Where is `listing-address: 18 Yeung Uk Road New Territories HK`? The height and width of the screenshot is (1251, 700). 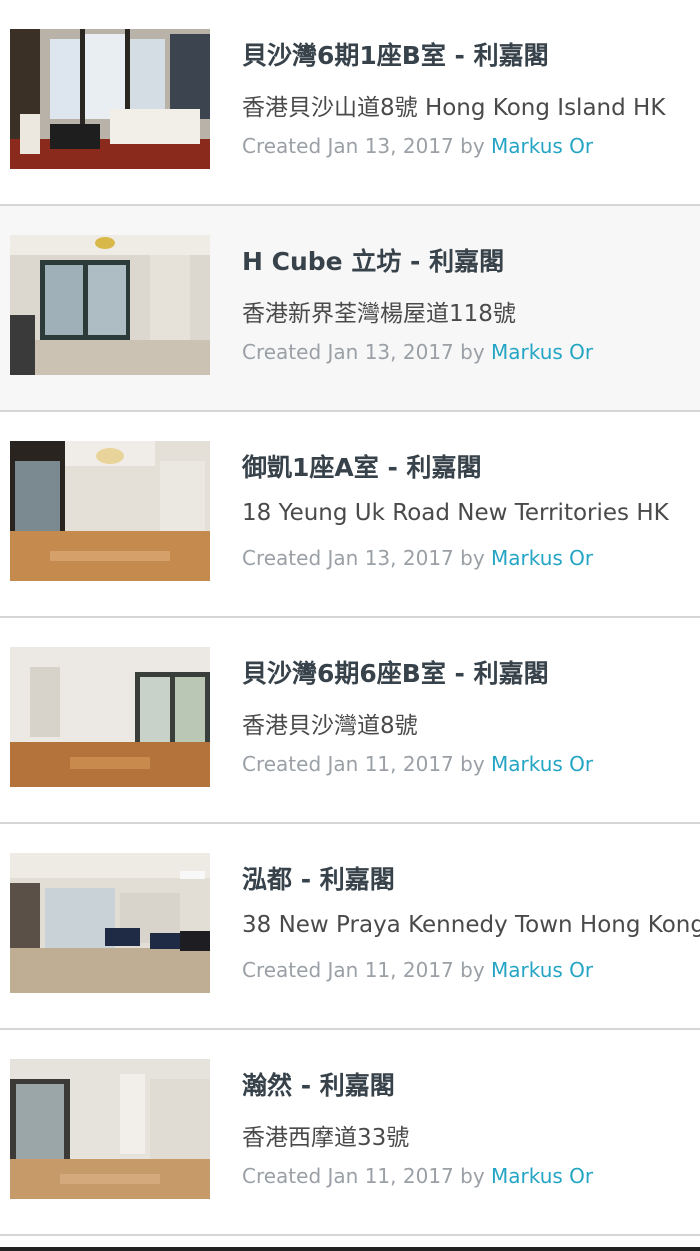
listing-address: 18 Yeung Uk Road New Territories HK is located at coordinates (455, 513).